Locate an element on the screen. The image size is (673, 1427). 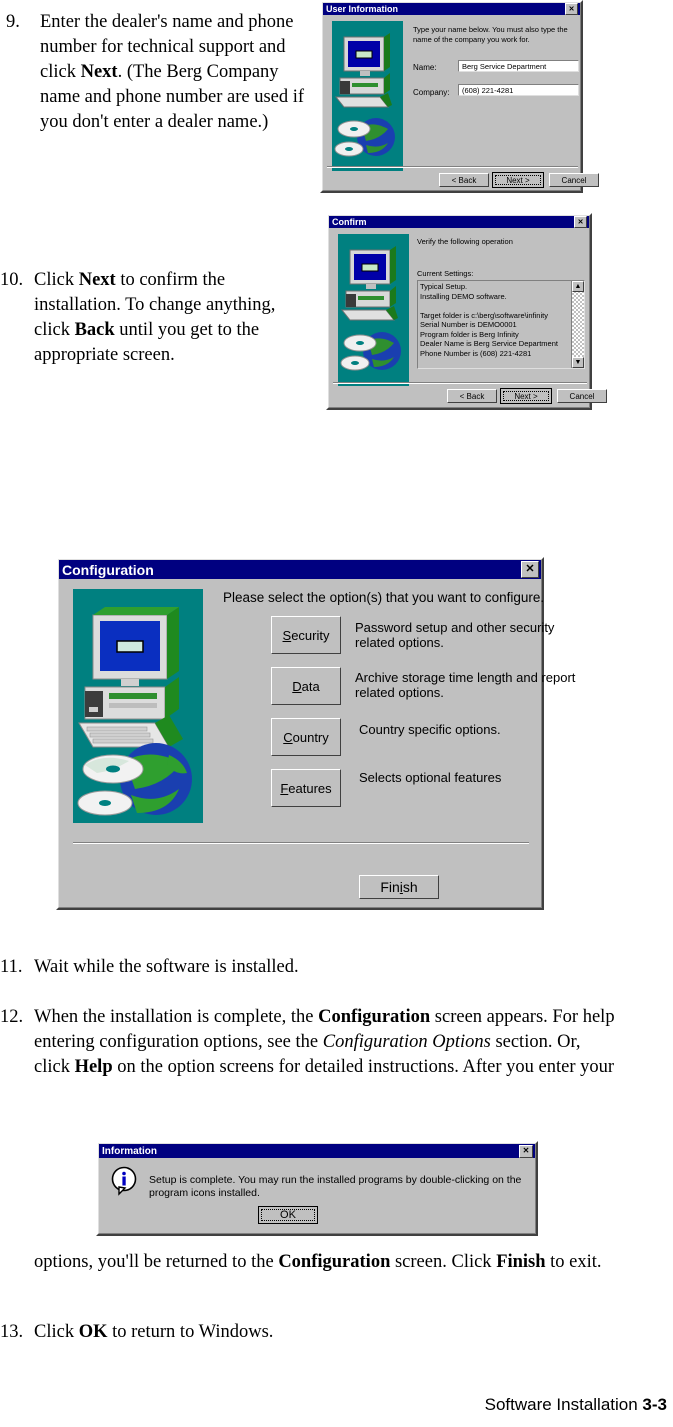
current-settings-label: Current Settings: is located at coordinates (445, 273).